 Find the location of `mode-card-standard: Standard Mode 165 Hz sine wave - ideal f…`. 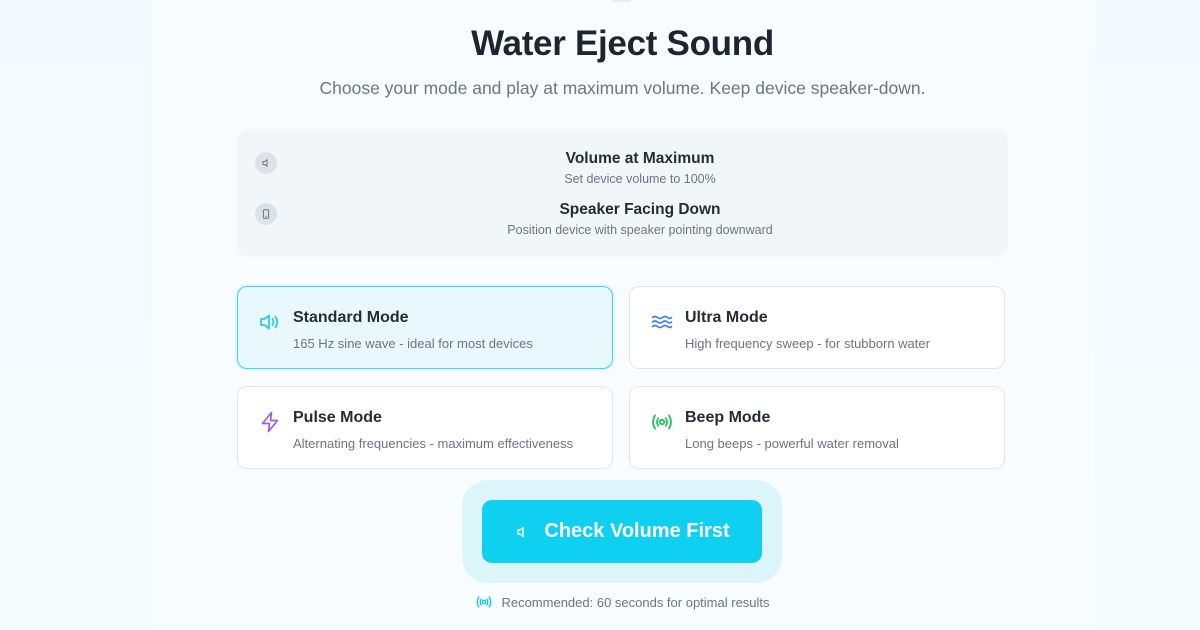

mode-card-standard: Standard Mode 165 Hz sine wave - ideal f… is located at coordinates (425, 327).